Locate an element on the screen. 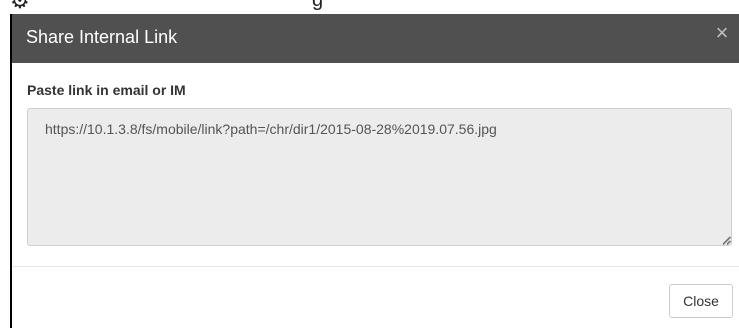 This screenshot has height=328, width=739. resize-grip-icon is located at coordinates (726, 240).